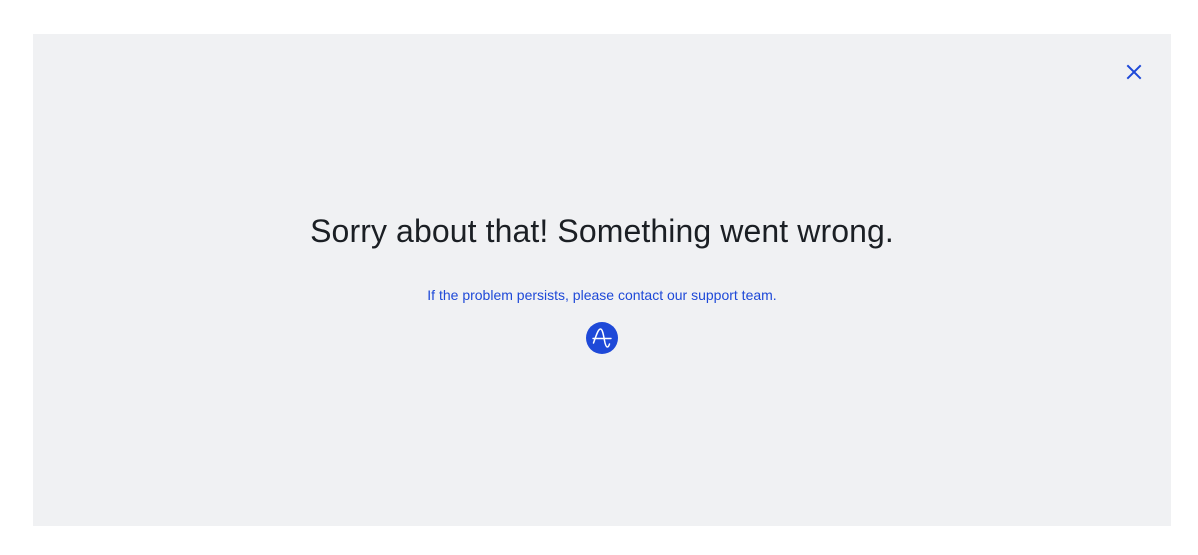 The width and height of the screenshot is (1198, 555). I want to click on close-icon, so click(1134, 72).